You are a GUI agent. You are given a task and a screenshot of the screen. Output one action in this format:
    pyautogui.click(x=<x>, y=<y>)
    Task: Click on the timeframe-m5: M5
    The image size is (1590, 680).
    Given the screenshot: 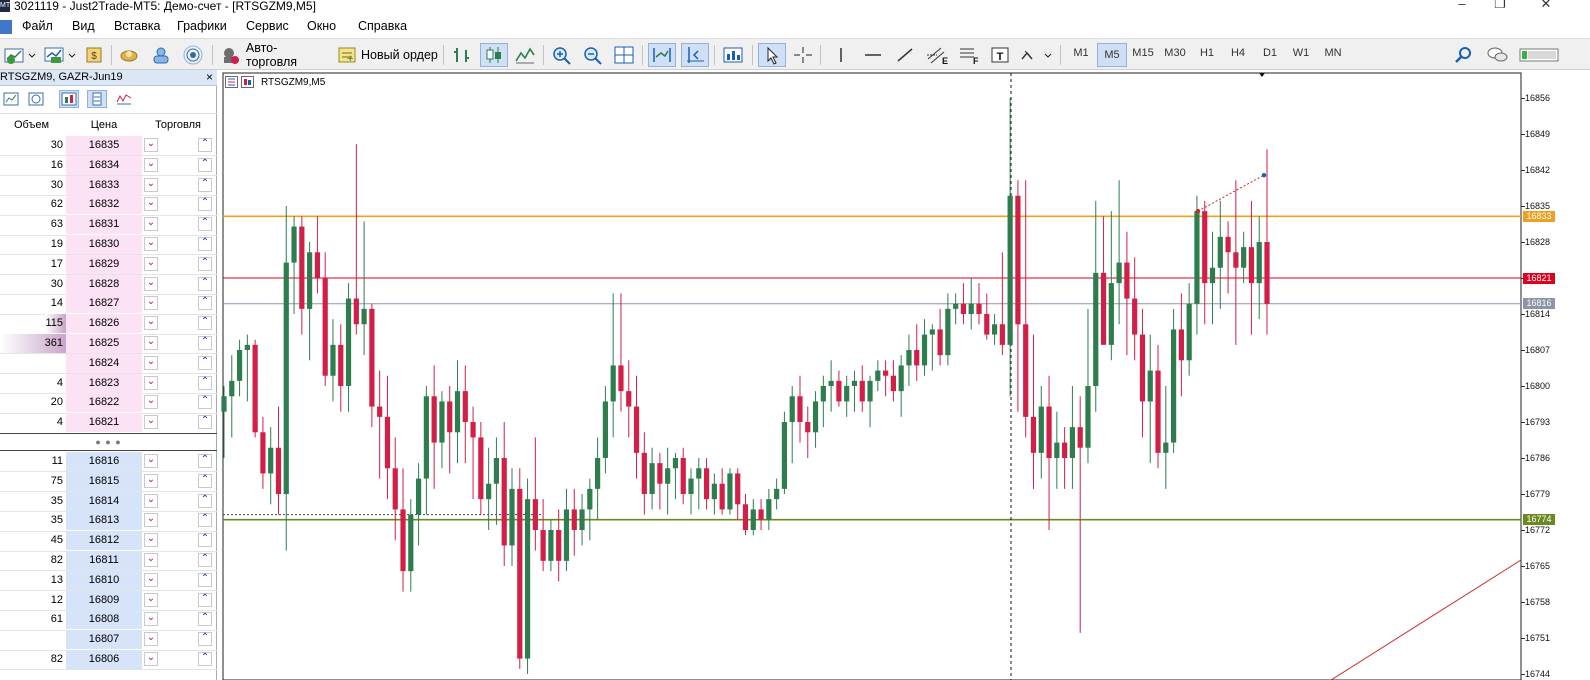 What is the action you would take?
    pyautogui.click(x=1112, y=55)
    